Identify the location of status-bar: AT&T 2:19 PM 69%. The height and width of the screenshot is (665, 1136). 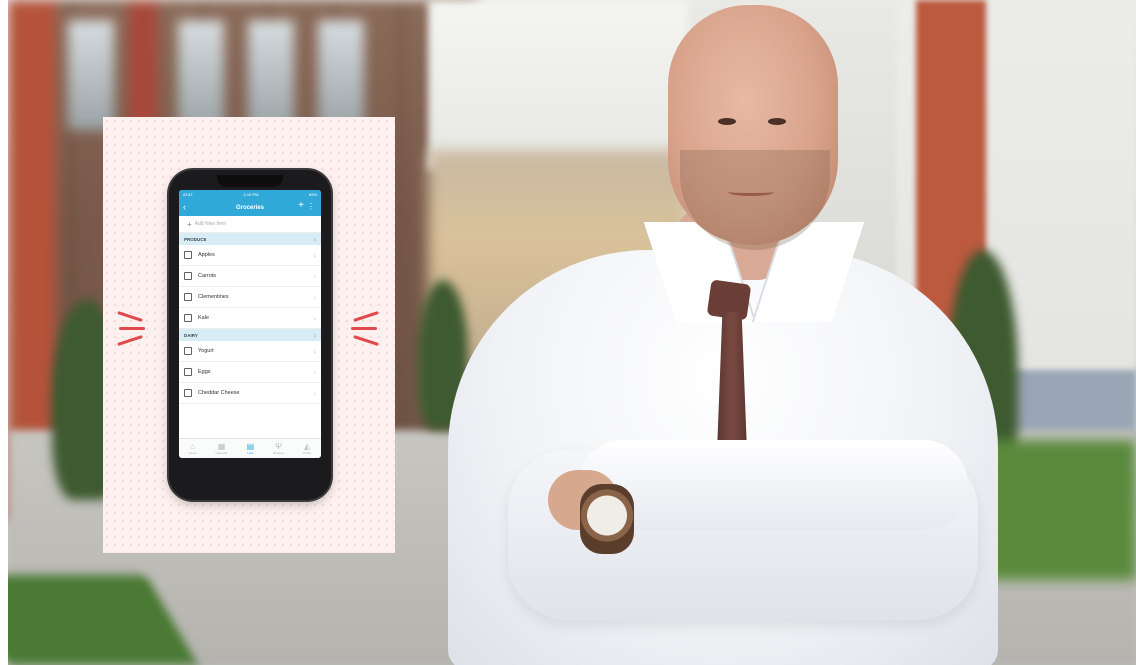
(250, 194).